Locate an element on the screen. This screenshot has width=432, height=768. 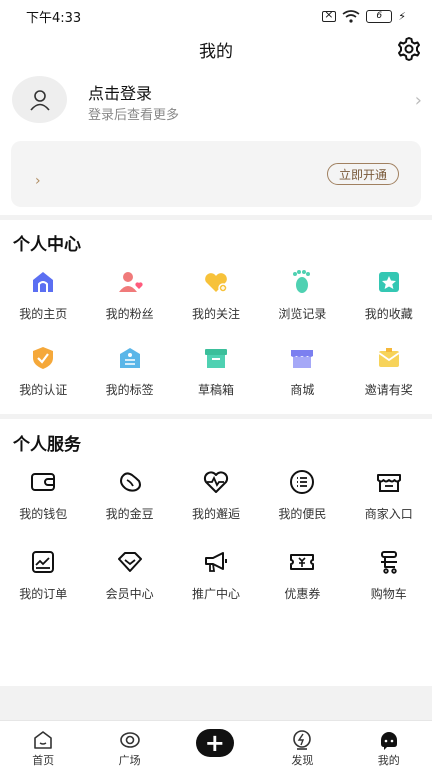
add-icon: + is located at coordinates (214, 743).